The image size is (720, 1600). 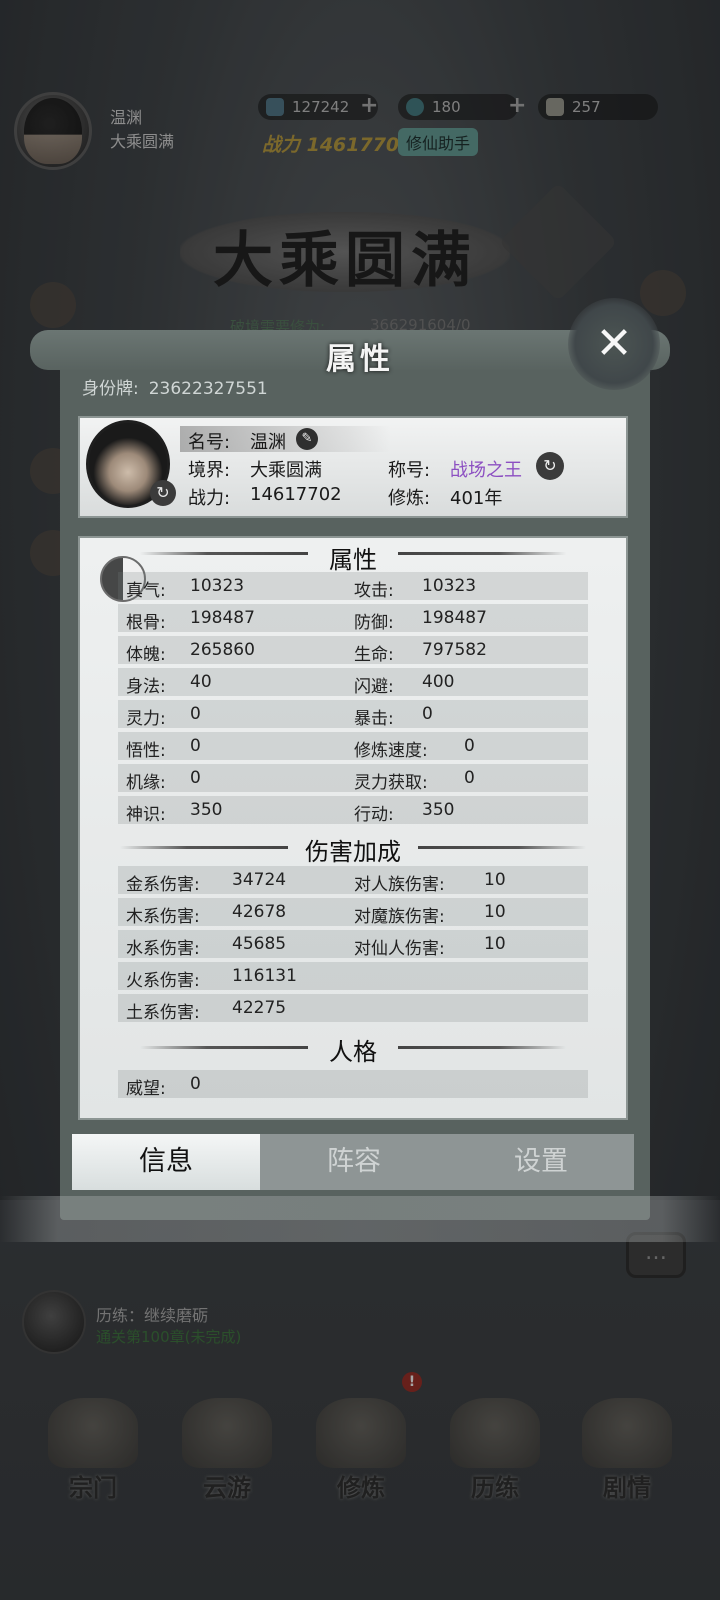 I want to click on attribute-row: 身法: 40 闪避: 400, so click(x=353, y=682).